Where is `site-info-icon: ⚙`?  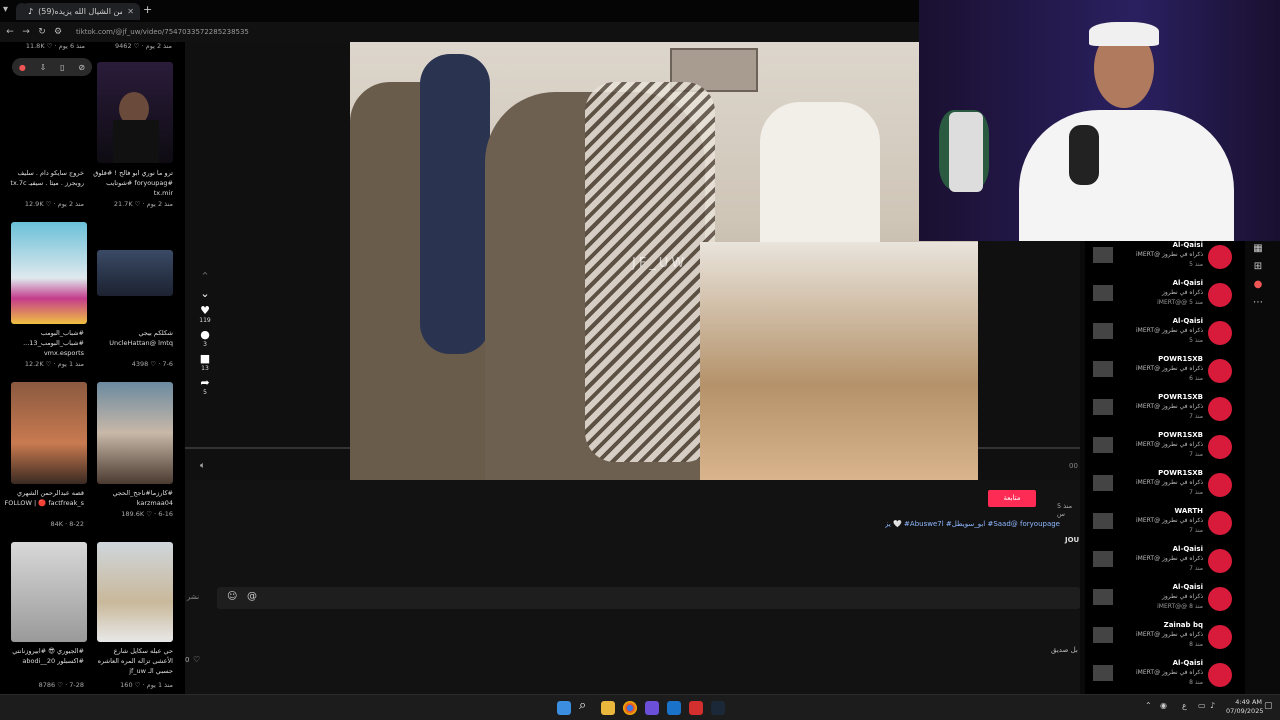 site-info-icon: ⚙ is located at coordinates (58, 32).